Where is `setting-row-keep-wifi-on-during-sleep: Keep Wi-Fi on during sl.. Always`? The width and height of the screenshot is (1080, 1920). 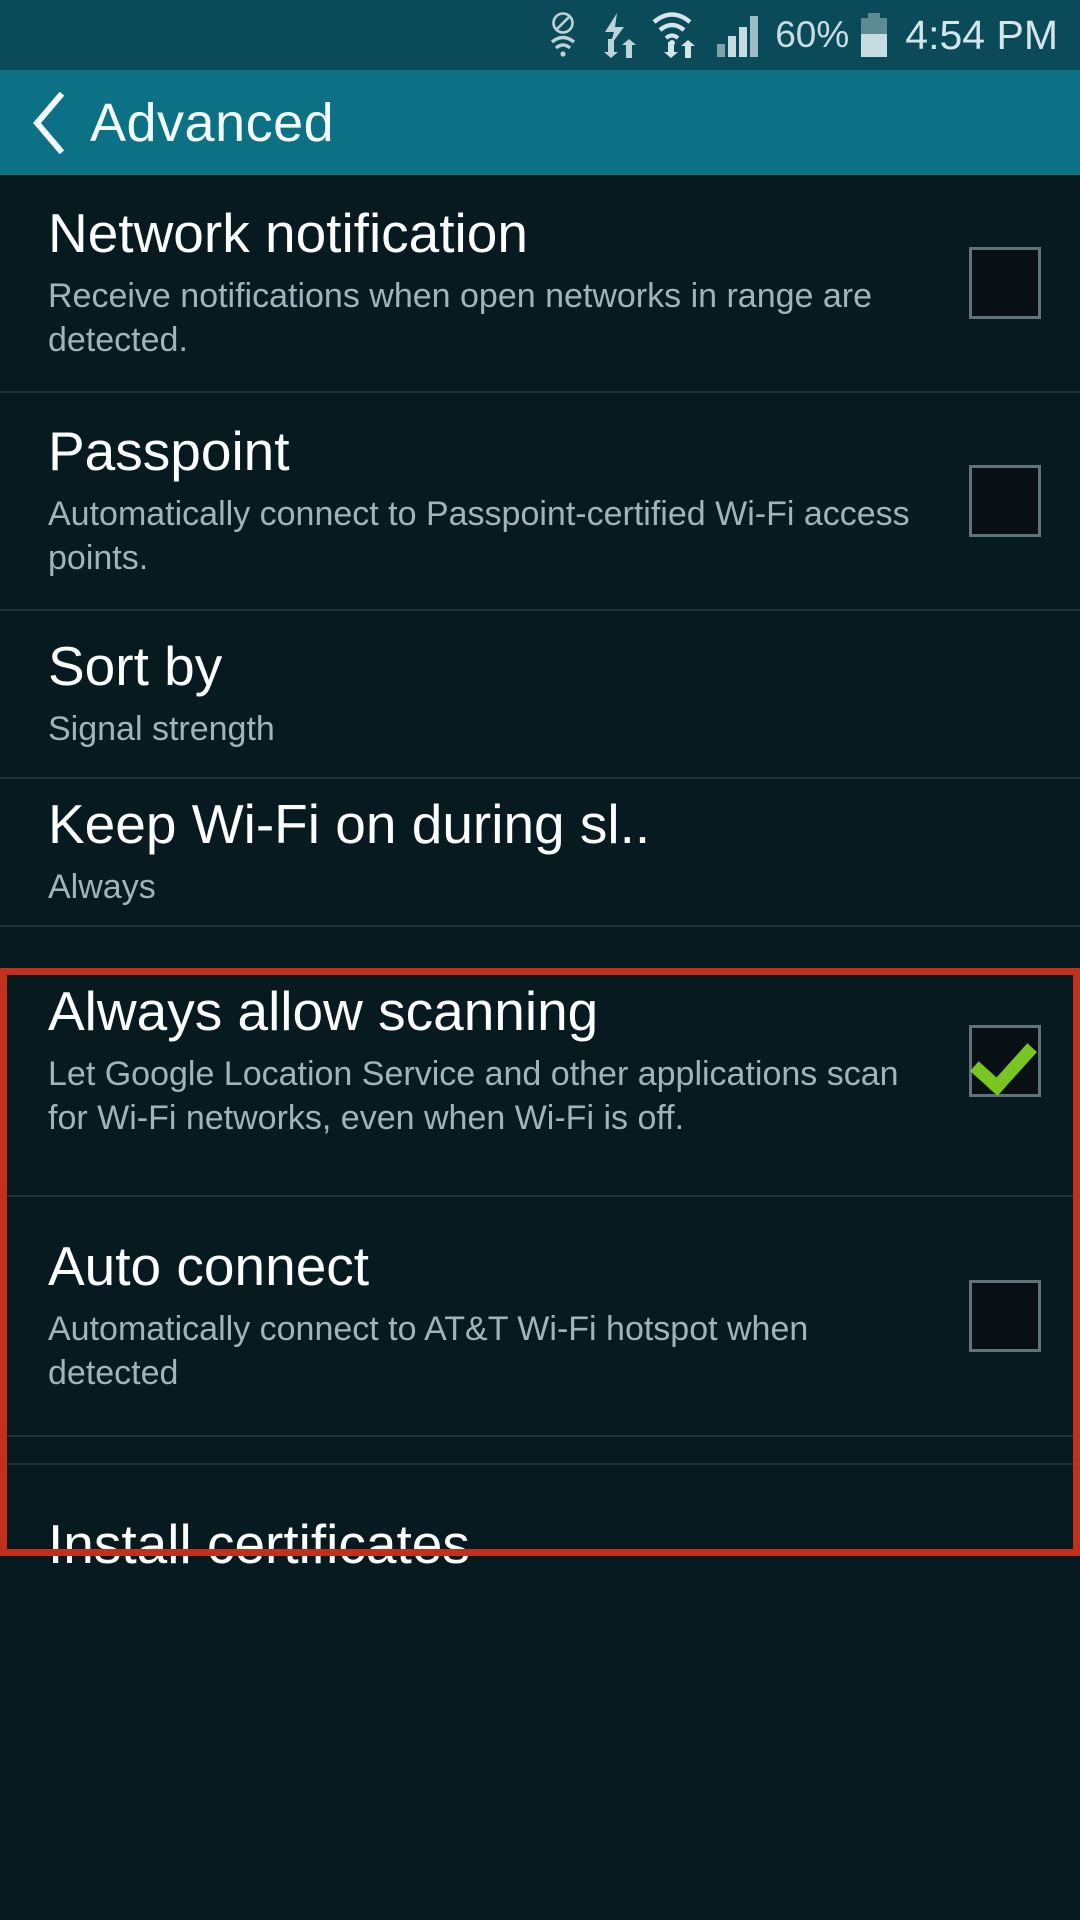
setting-row-keep-wifi-on-during-sleep: Keep Wi-Fi on during sl.. Always is located at coordinates (540, 853).